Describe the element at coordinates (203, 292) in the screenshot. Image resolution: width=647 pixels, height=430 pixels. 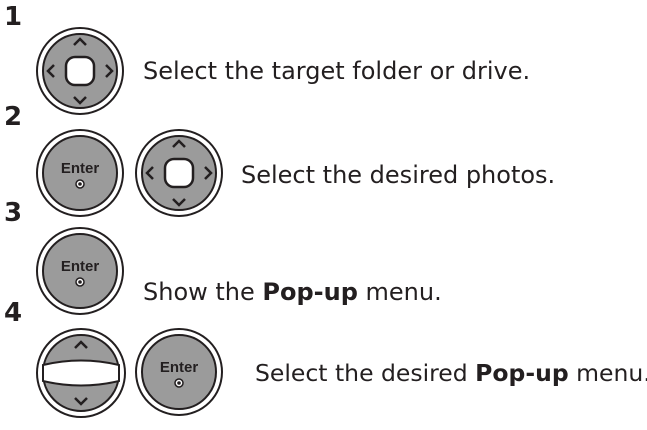
I see `step-3-text-before: Show the` at that location.